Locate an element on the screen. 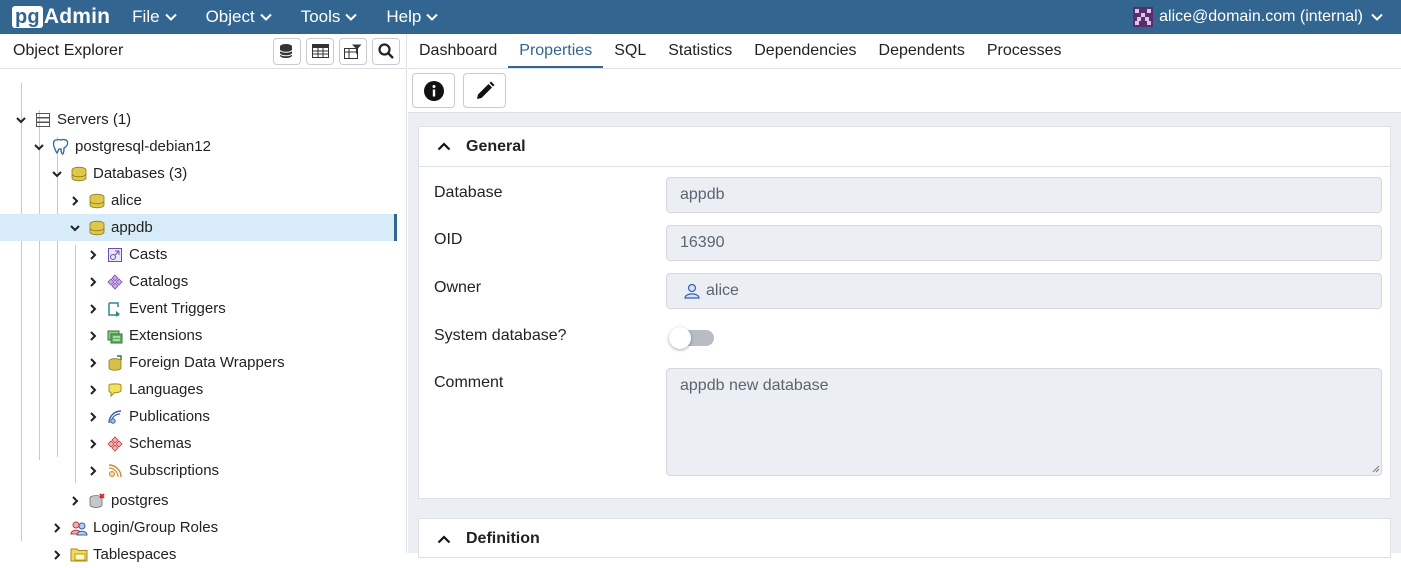  subscriptions-icon is located at coordinates (115, 471).